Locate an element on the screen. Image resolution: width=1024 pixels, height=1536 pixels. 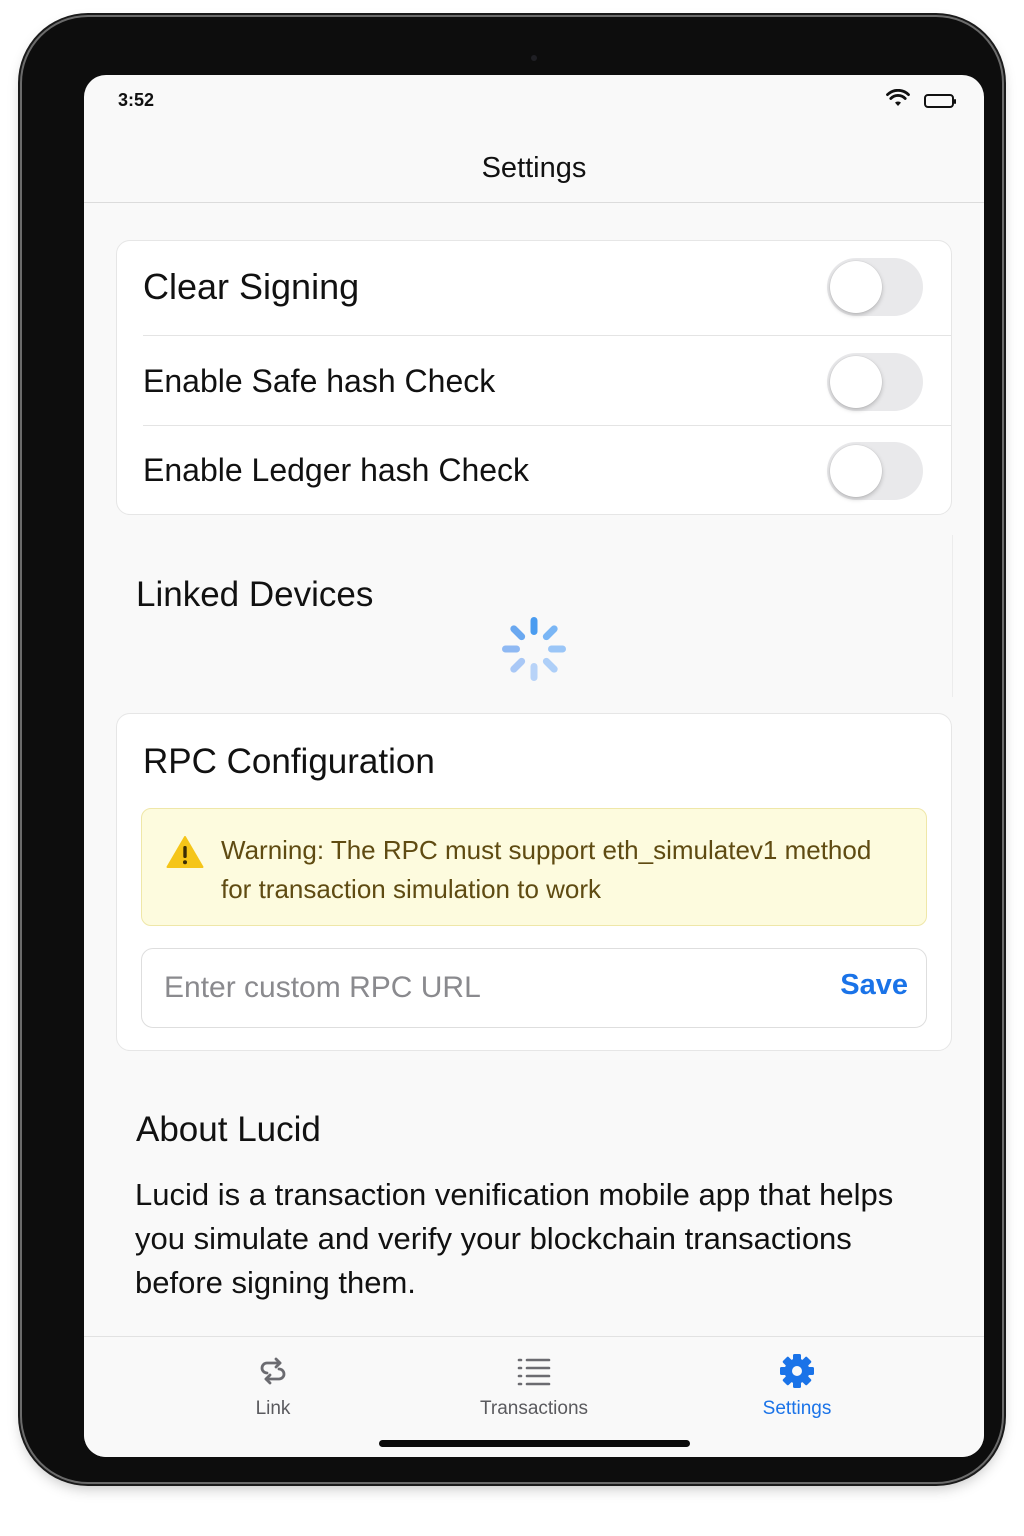
rpc-url-field: Save is located at coordinates (534, 988).